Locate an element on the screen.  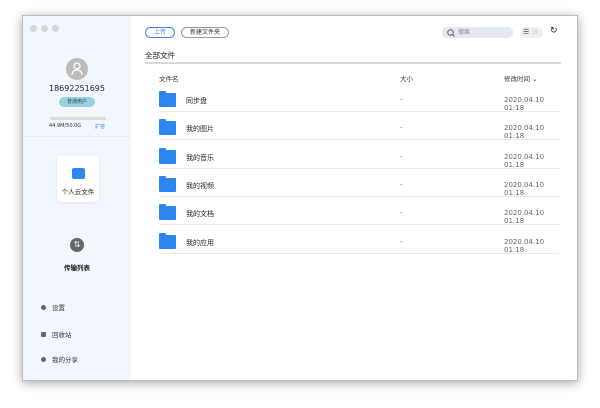
nav-trash: 回收站 is located at coordinates (56, 334).